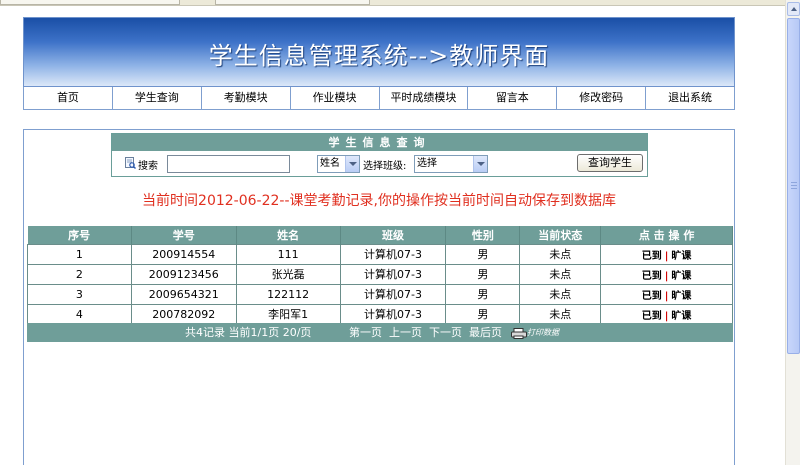 The width and height of the screenshot is (800, 465). Describe the element at coordinates (228, 164) in the screenshot. I see `search-input` at that location.